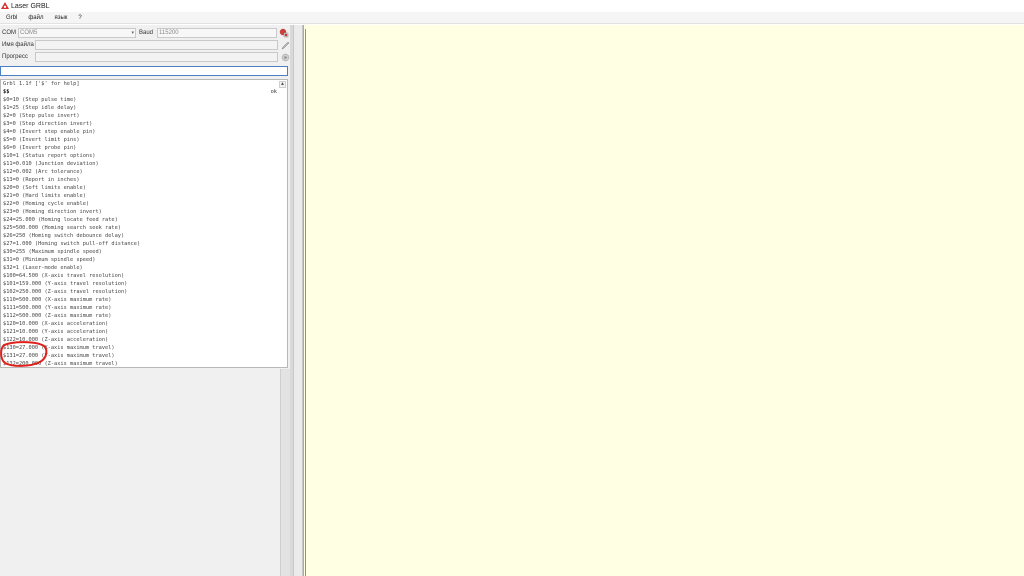 This screenshot has width=1024, height=576. Describe the element at coordinates (29, 33) in the screenshot. I see `com-port-value: COM5` at that location.